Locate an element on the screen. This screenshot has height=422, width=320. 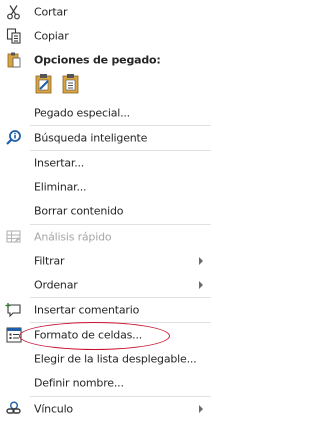
annotation-circle is located at coordinates (94, 336).